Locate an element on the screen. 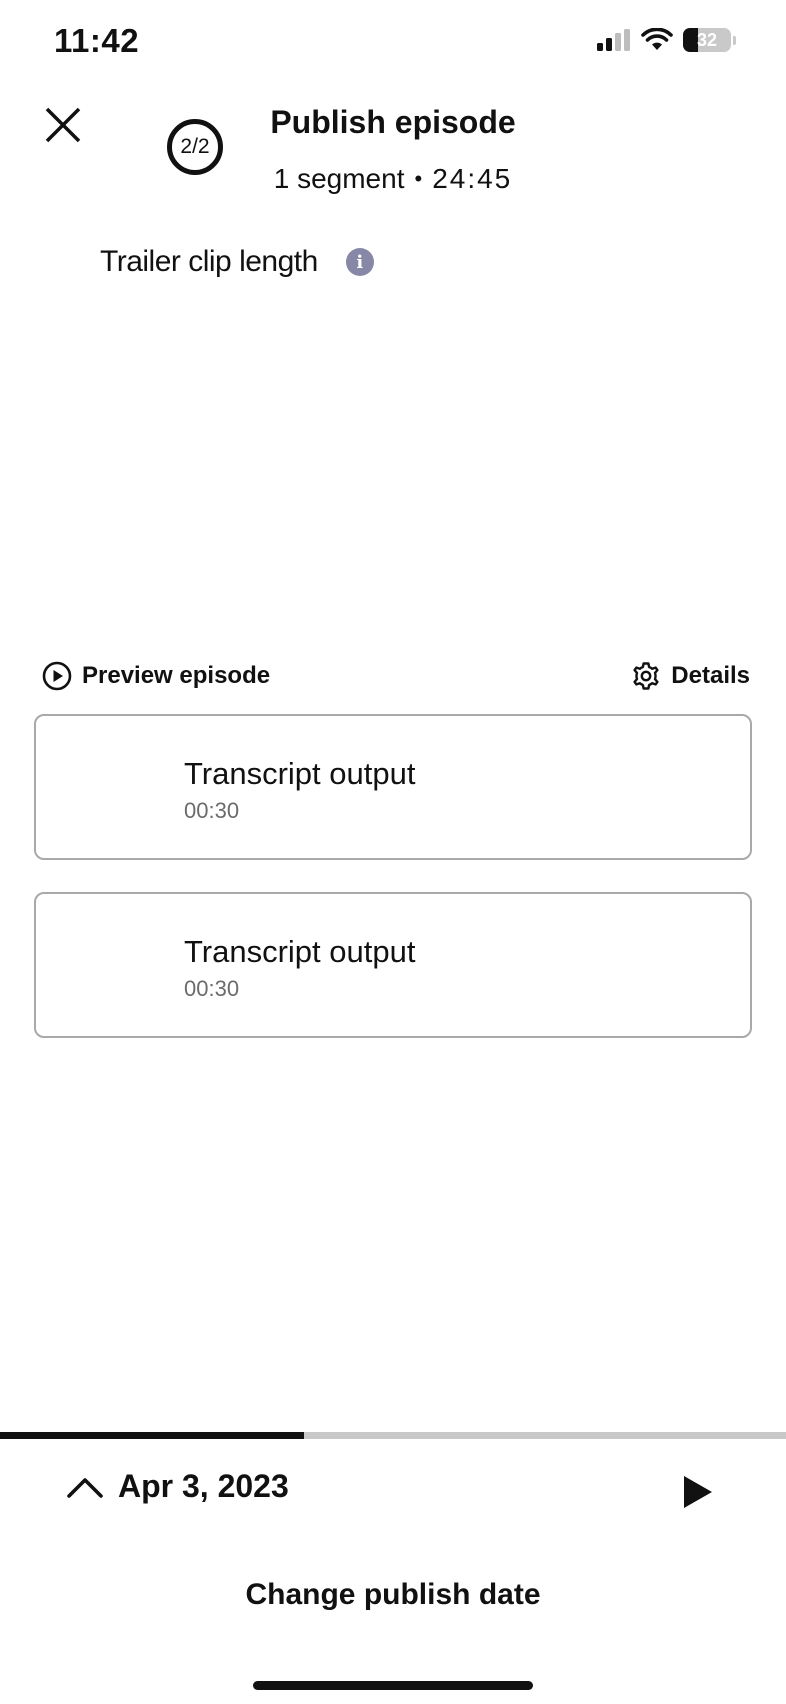 The height and width of the screenshot is (1704, 786). playback-progress-fill is located at coordinates (152, 1435).